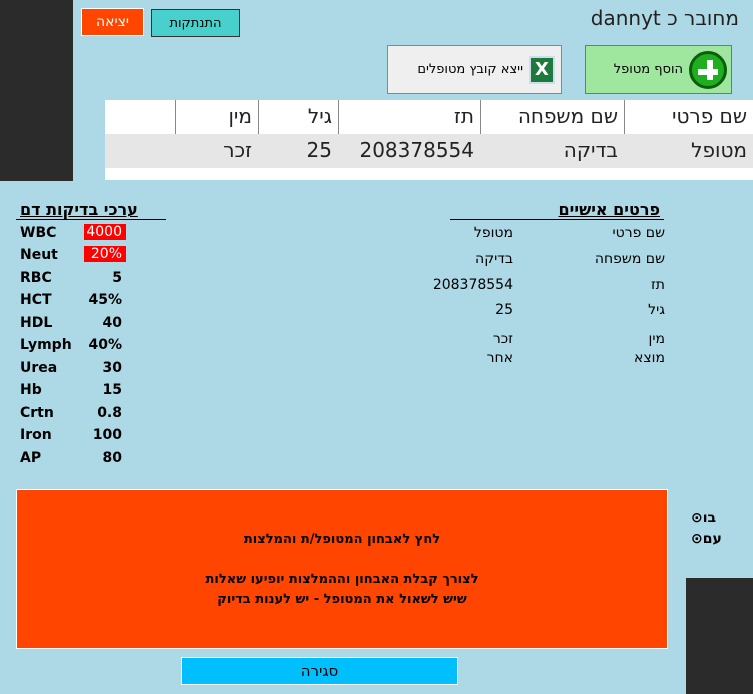 The height and width of the screenshot is (694, 753). I want to click on blood-name-rbc: RBC, so click(36, 278).